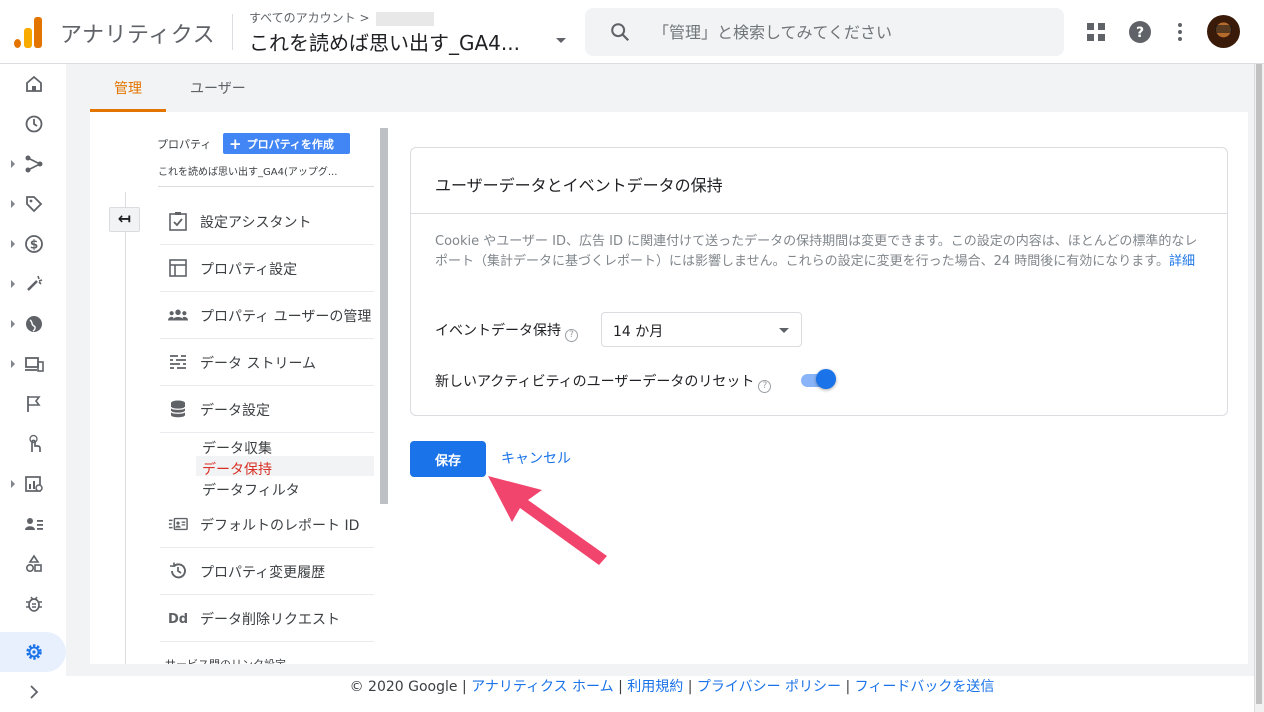  I want to click on nav-data-streams: データ ストリーム, so click(267, 362).